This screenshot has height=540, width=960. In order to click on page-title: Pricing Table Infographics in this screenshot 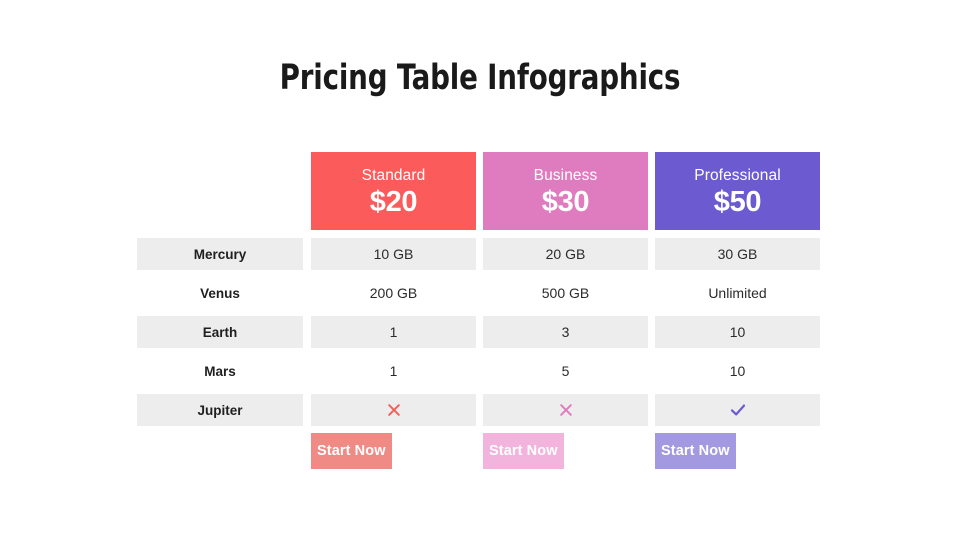, I will do `click(480, 78)`.